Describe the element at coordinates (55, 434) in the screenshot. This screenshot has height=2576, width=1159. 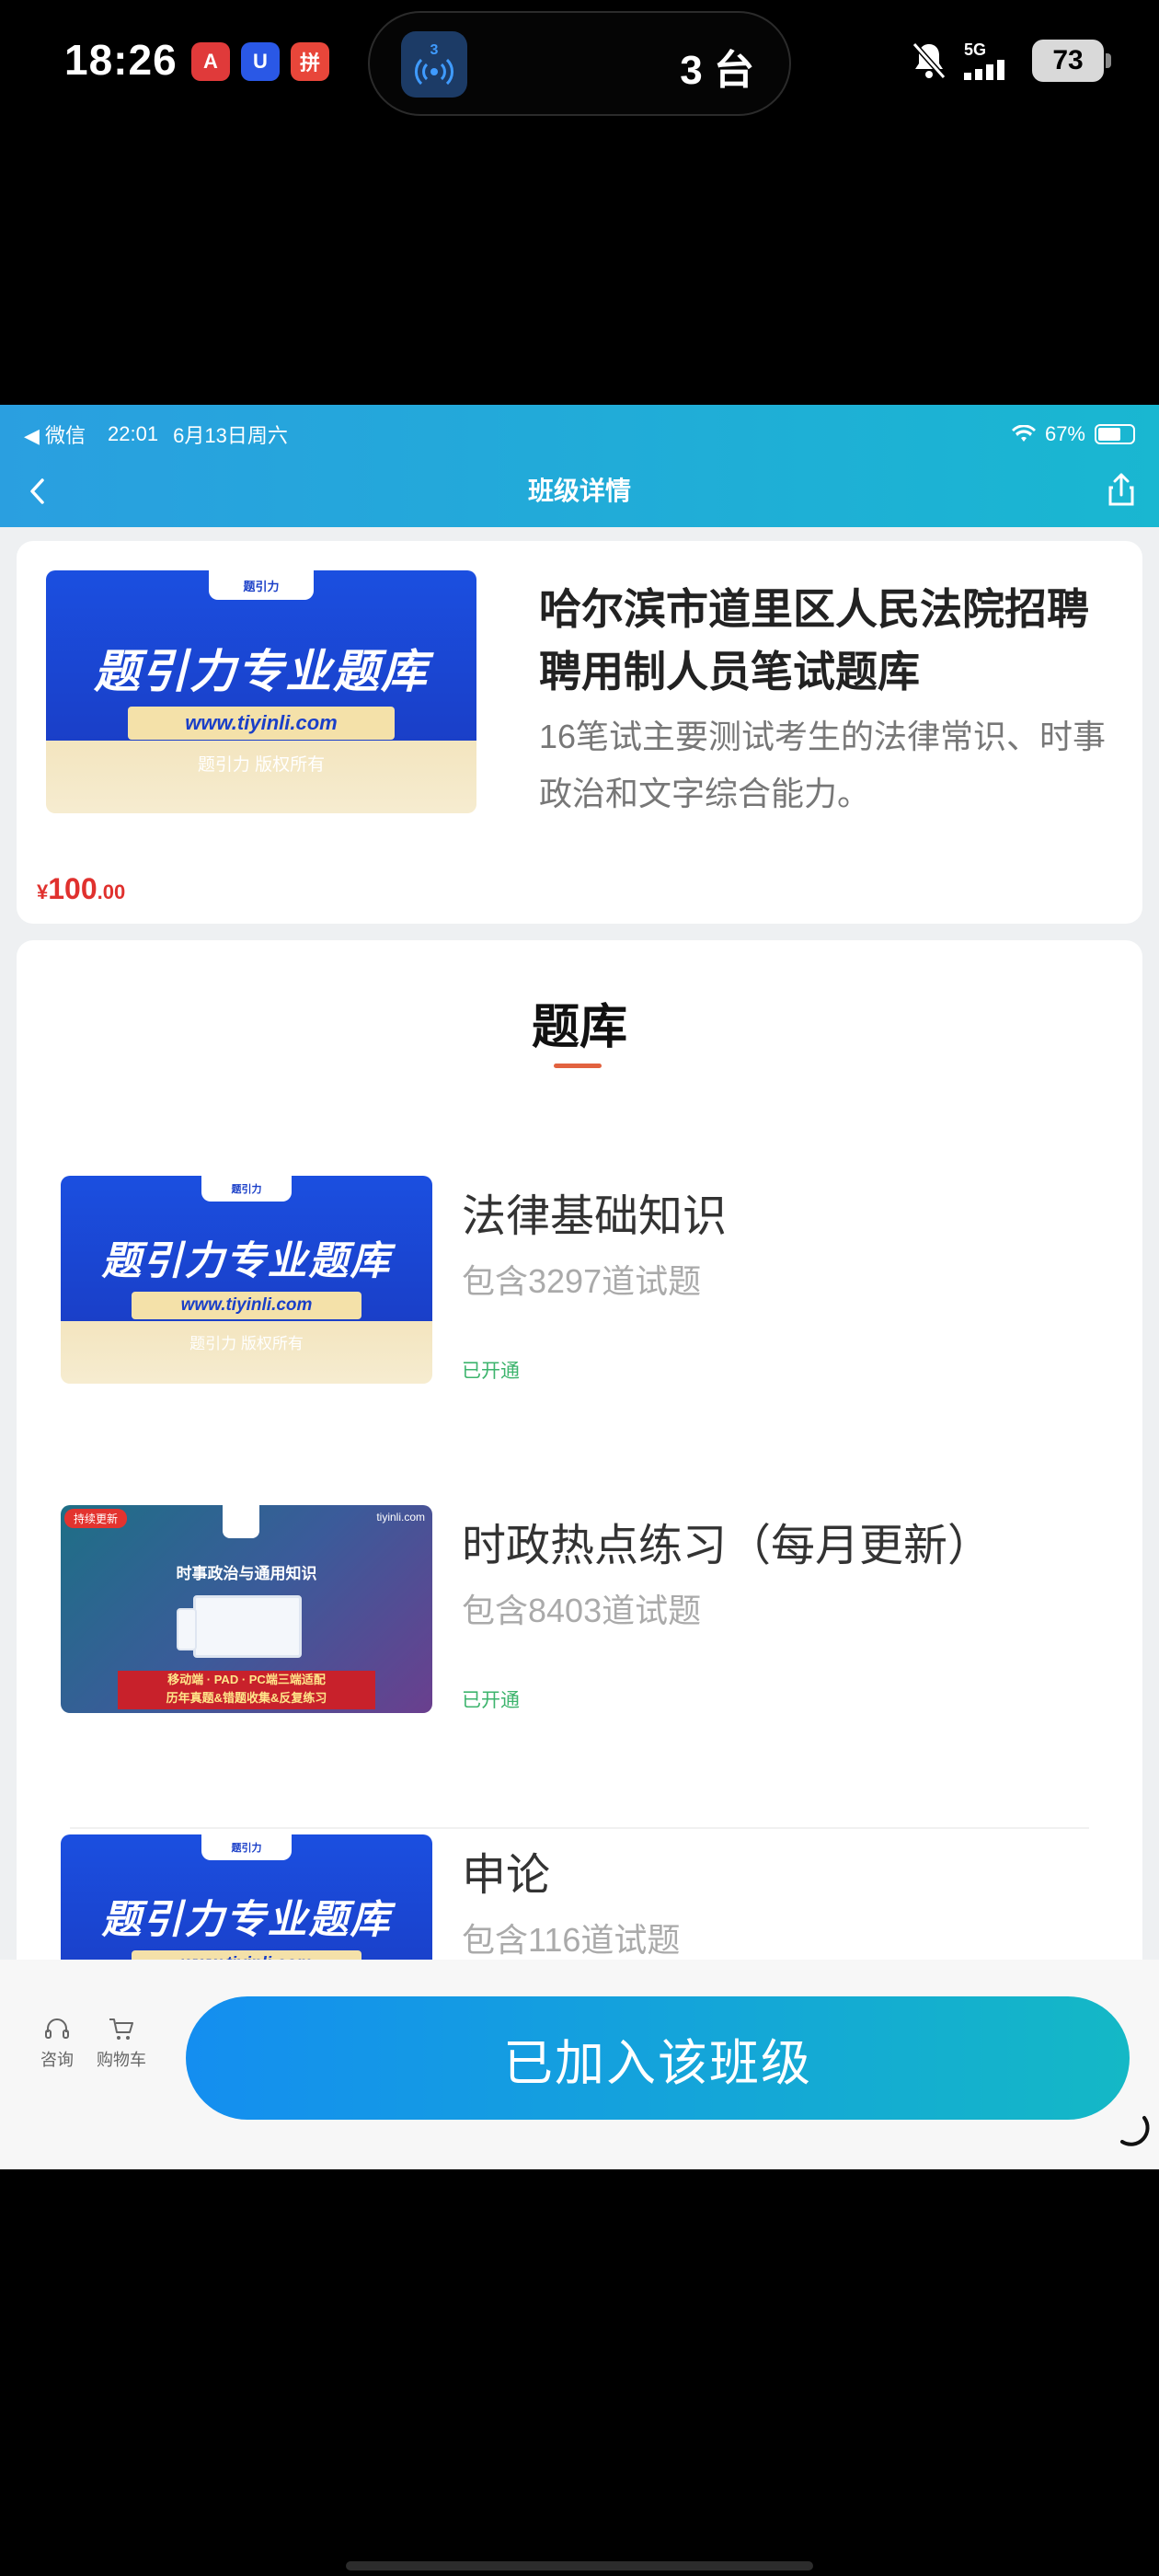
I see `back-to-wechat: ◀ 微信` at that location.